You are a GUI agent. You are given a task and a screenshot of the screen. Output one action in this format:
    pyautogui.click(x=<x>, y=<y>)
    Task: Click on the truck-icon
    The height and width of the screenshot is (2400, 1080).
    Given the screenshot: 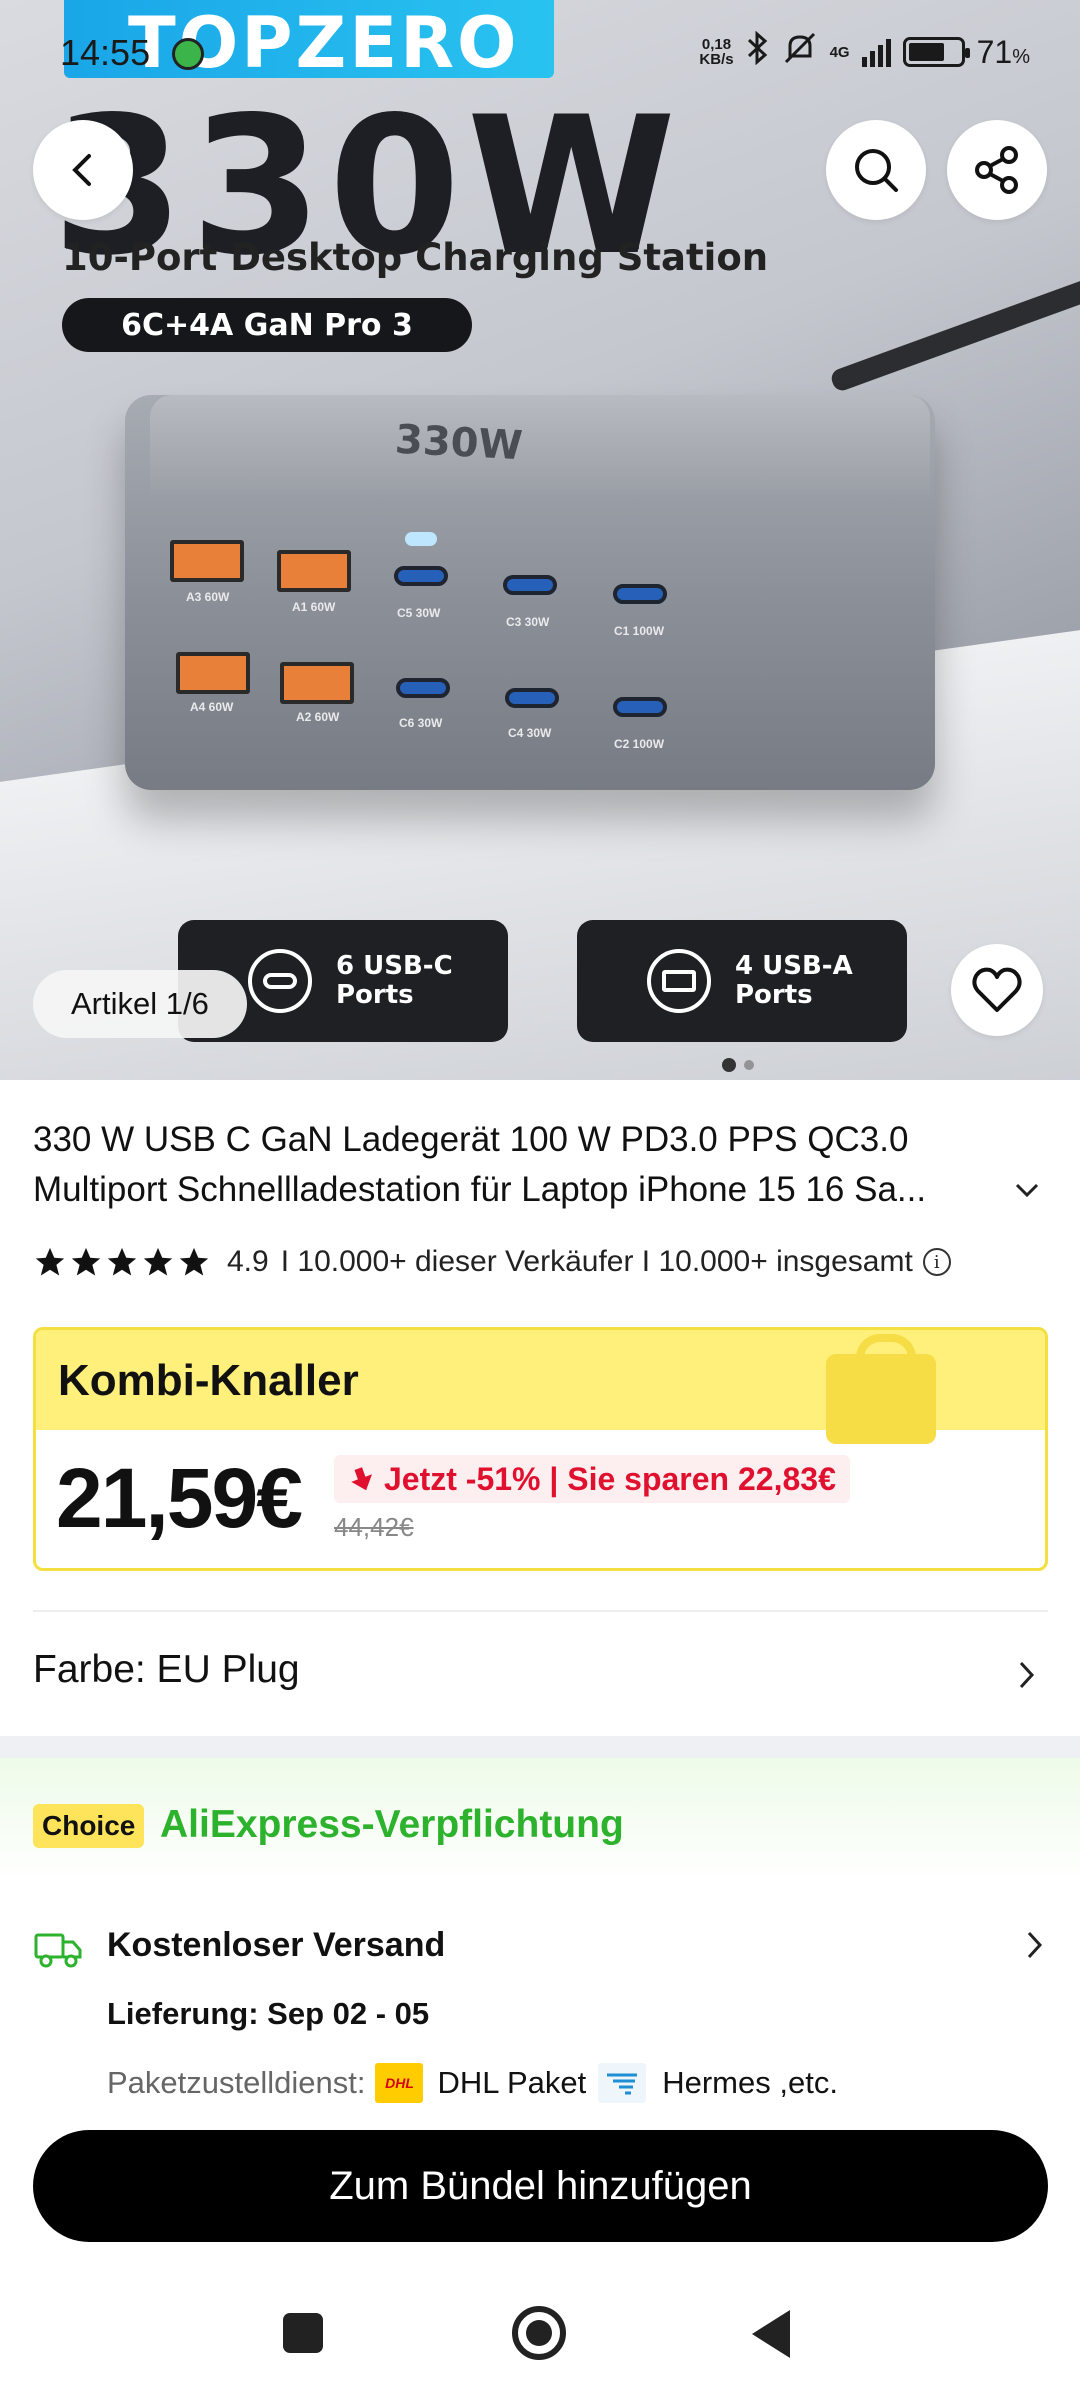 What is the action you would take?
    pyautogui.click(x=58, y=1950)
    